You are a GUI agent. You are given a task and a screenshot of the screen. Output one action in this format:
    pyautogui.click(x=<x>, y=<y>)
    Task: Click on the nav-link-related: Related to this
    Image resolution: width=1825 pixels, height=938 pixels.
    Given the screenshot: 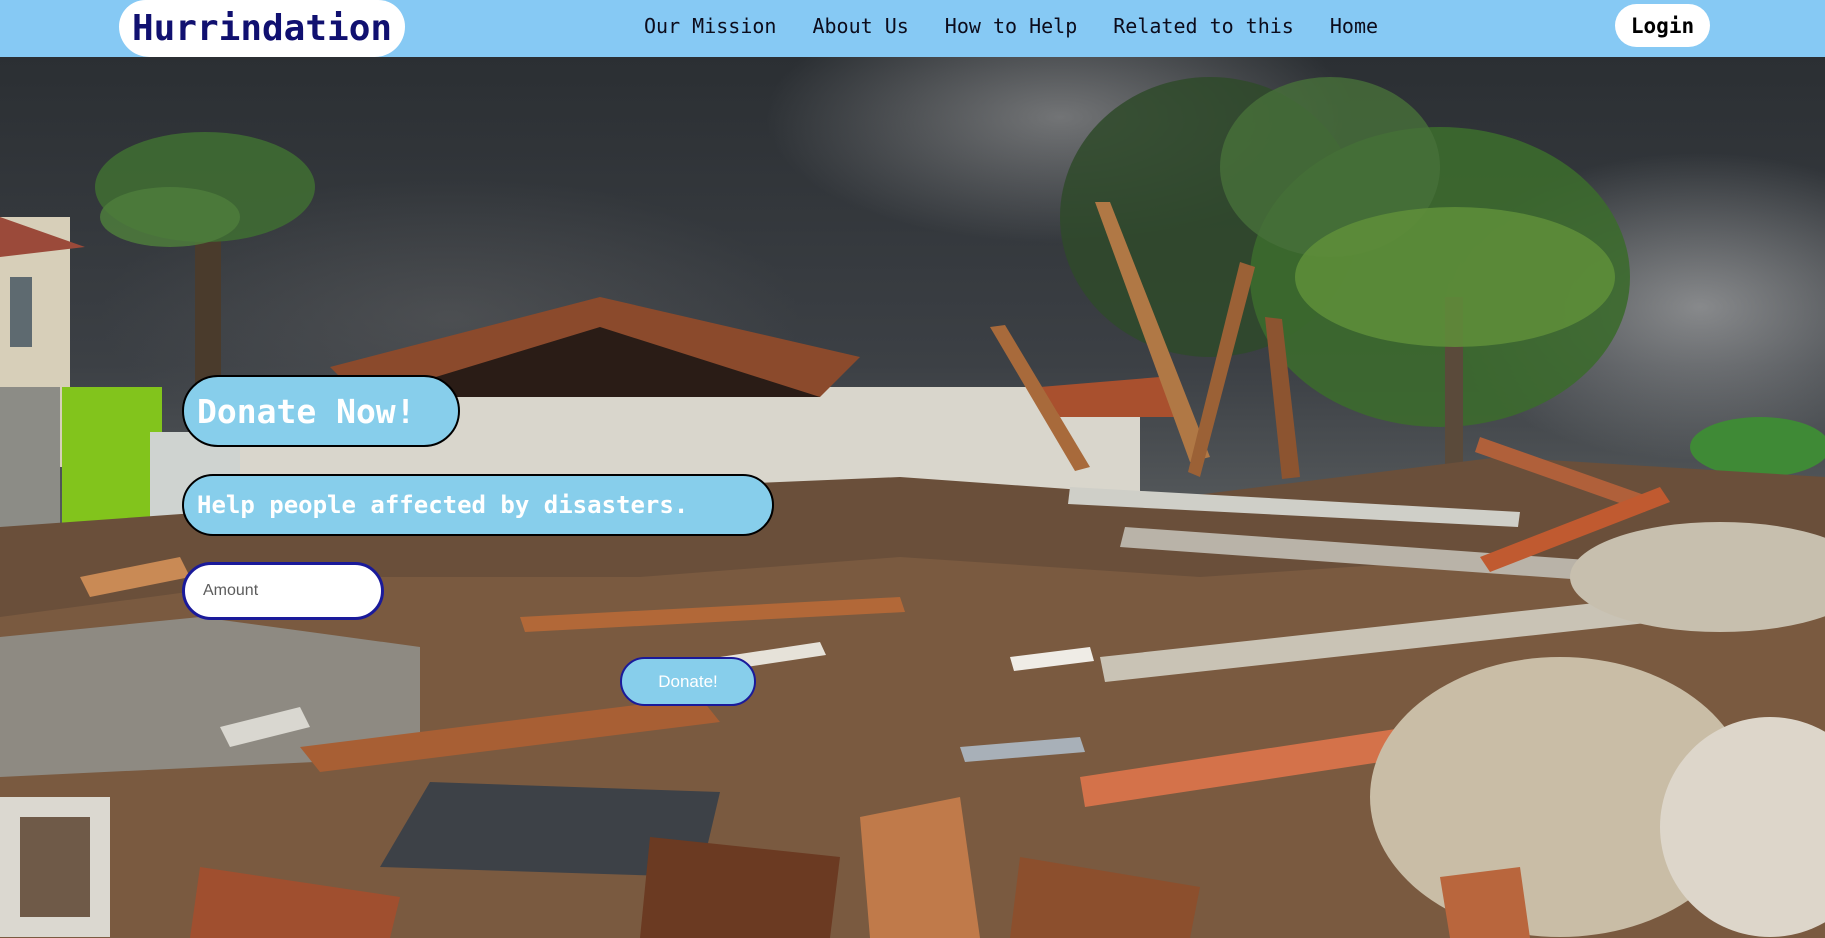 What is the action you would take?
    pyautogui.click(x=1203, y=26)
    